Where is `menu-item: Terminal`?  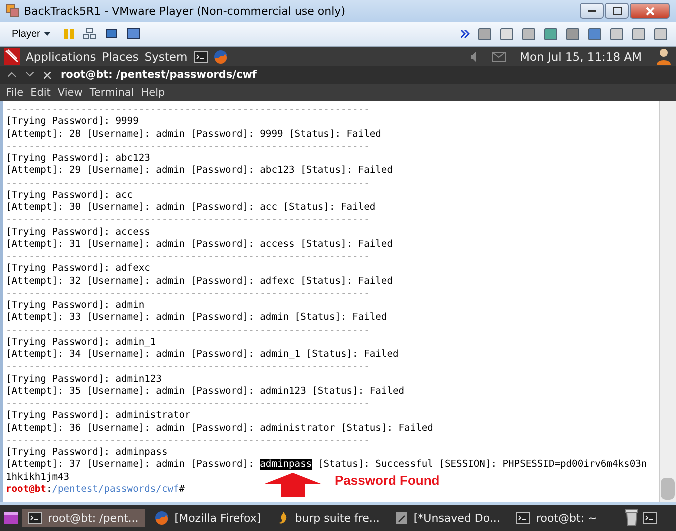
menu-item: Terminal is located at coordinates (112, 92).